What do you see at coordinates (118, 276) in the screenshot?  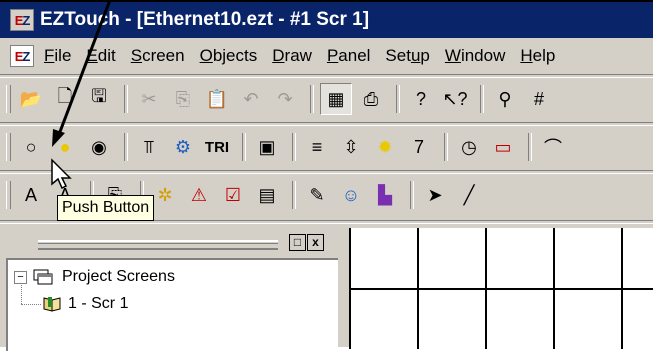 I see `tree-label: Project Screens` at bounding box center [118, 276].